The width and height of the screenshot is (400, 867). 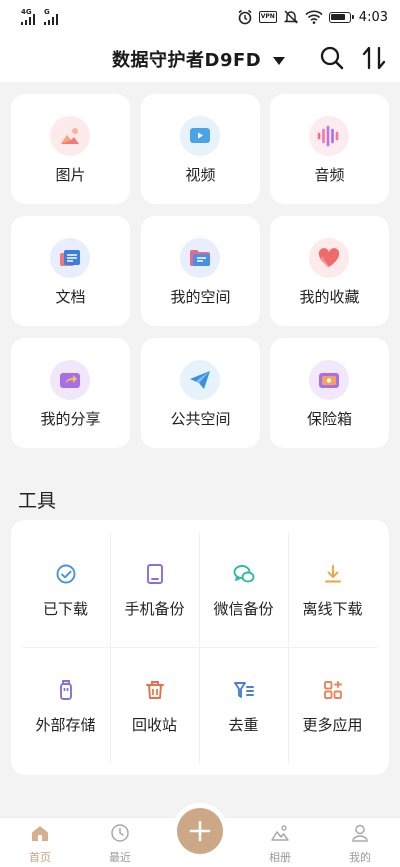 What do you see at coordinates (373, 17) in the screenshot?
I see `clock-time: 4:03` at bounding box center [373, 17].